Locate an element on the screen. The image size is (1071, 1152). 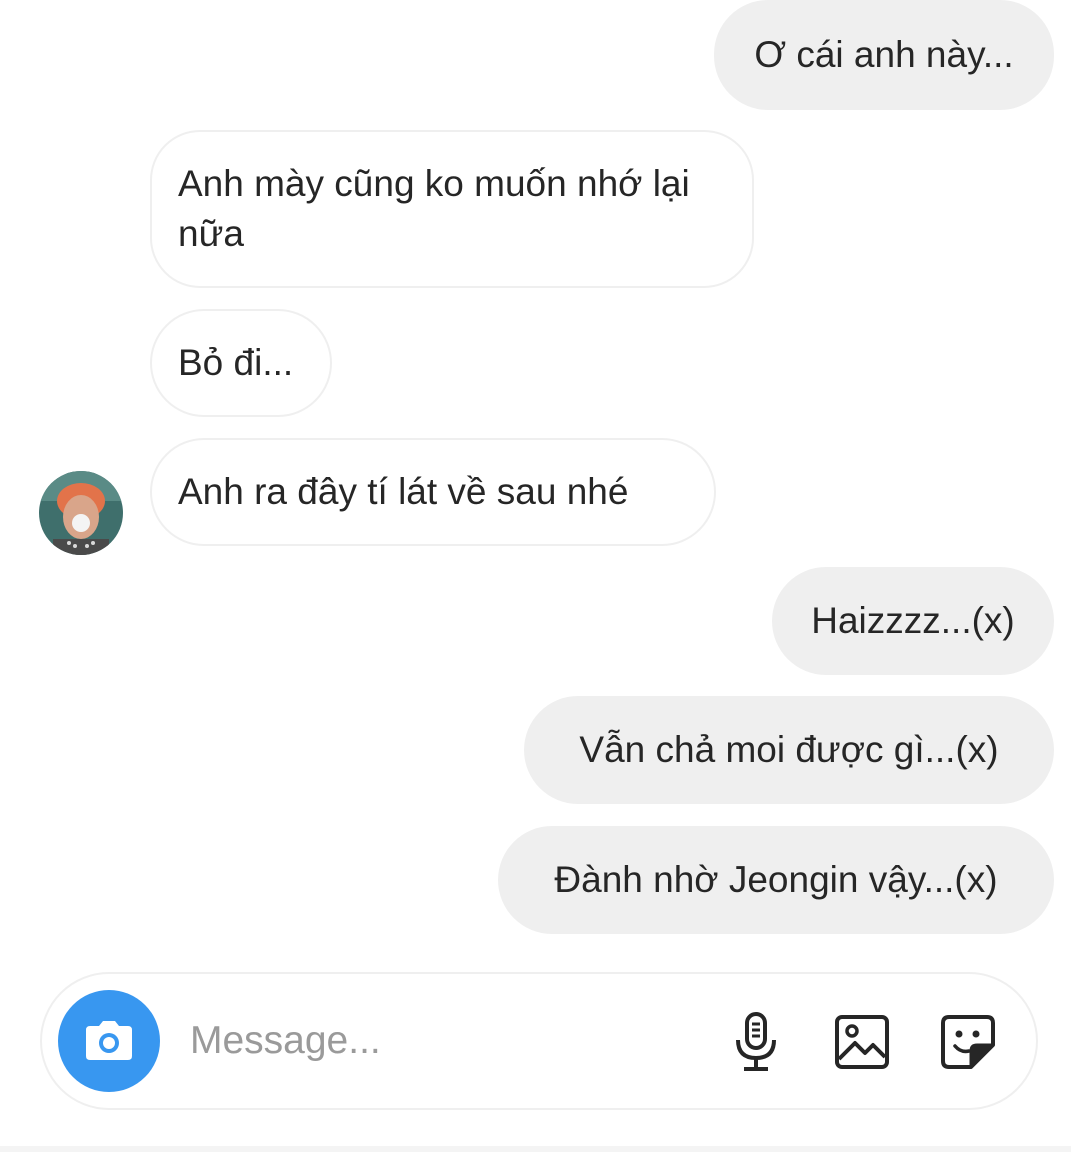
message-text: Vẫn chả moi được gì...(x) is located at coordinates (789, 749).